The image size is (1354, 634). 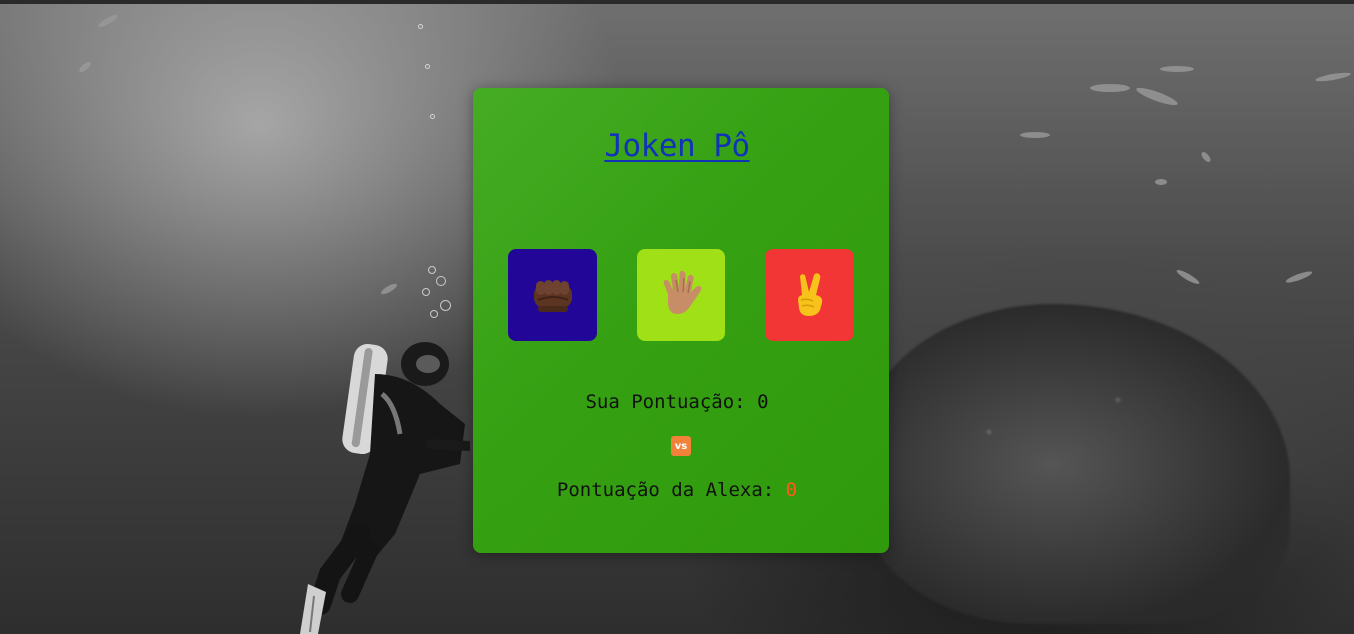 I want to click on player-score-value: 0, so click(x=763, y=402).